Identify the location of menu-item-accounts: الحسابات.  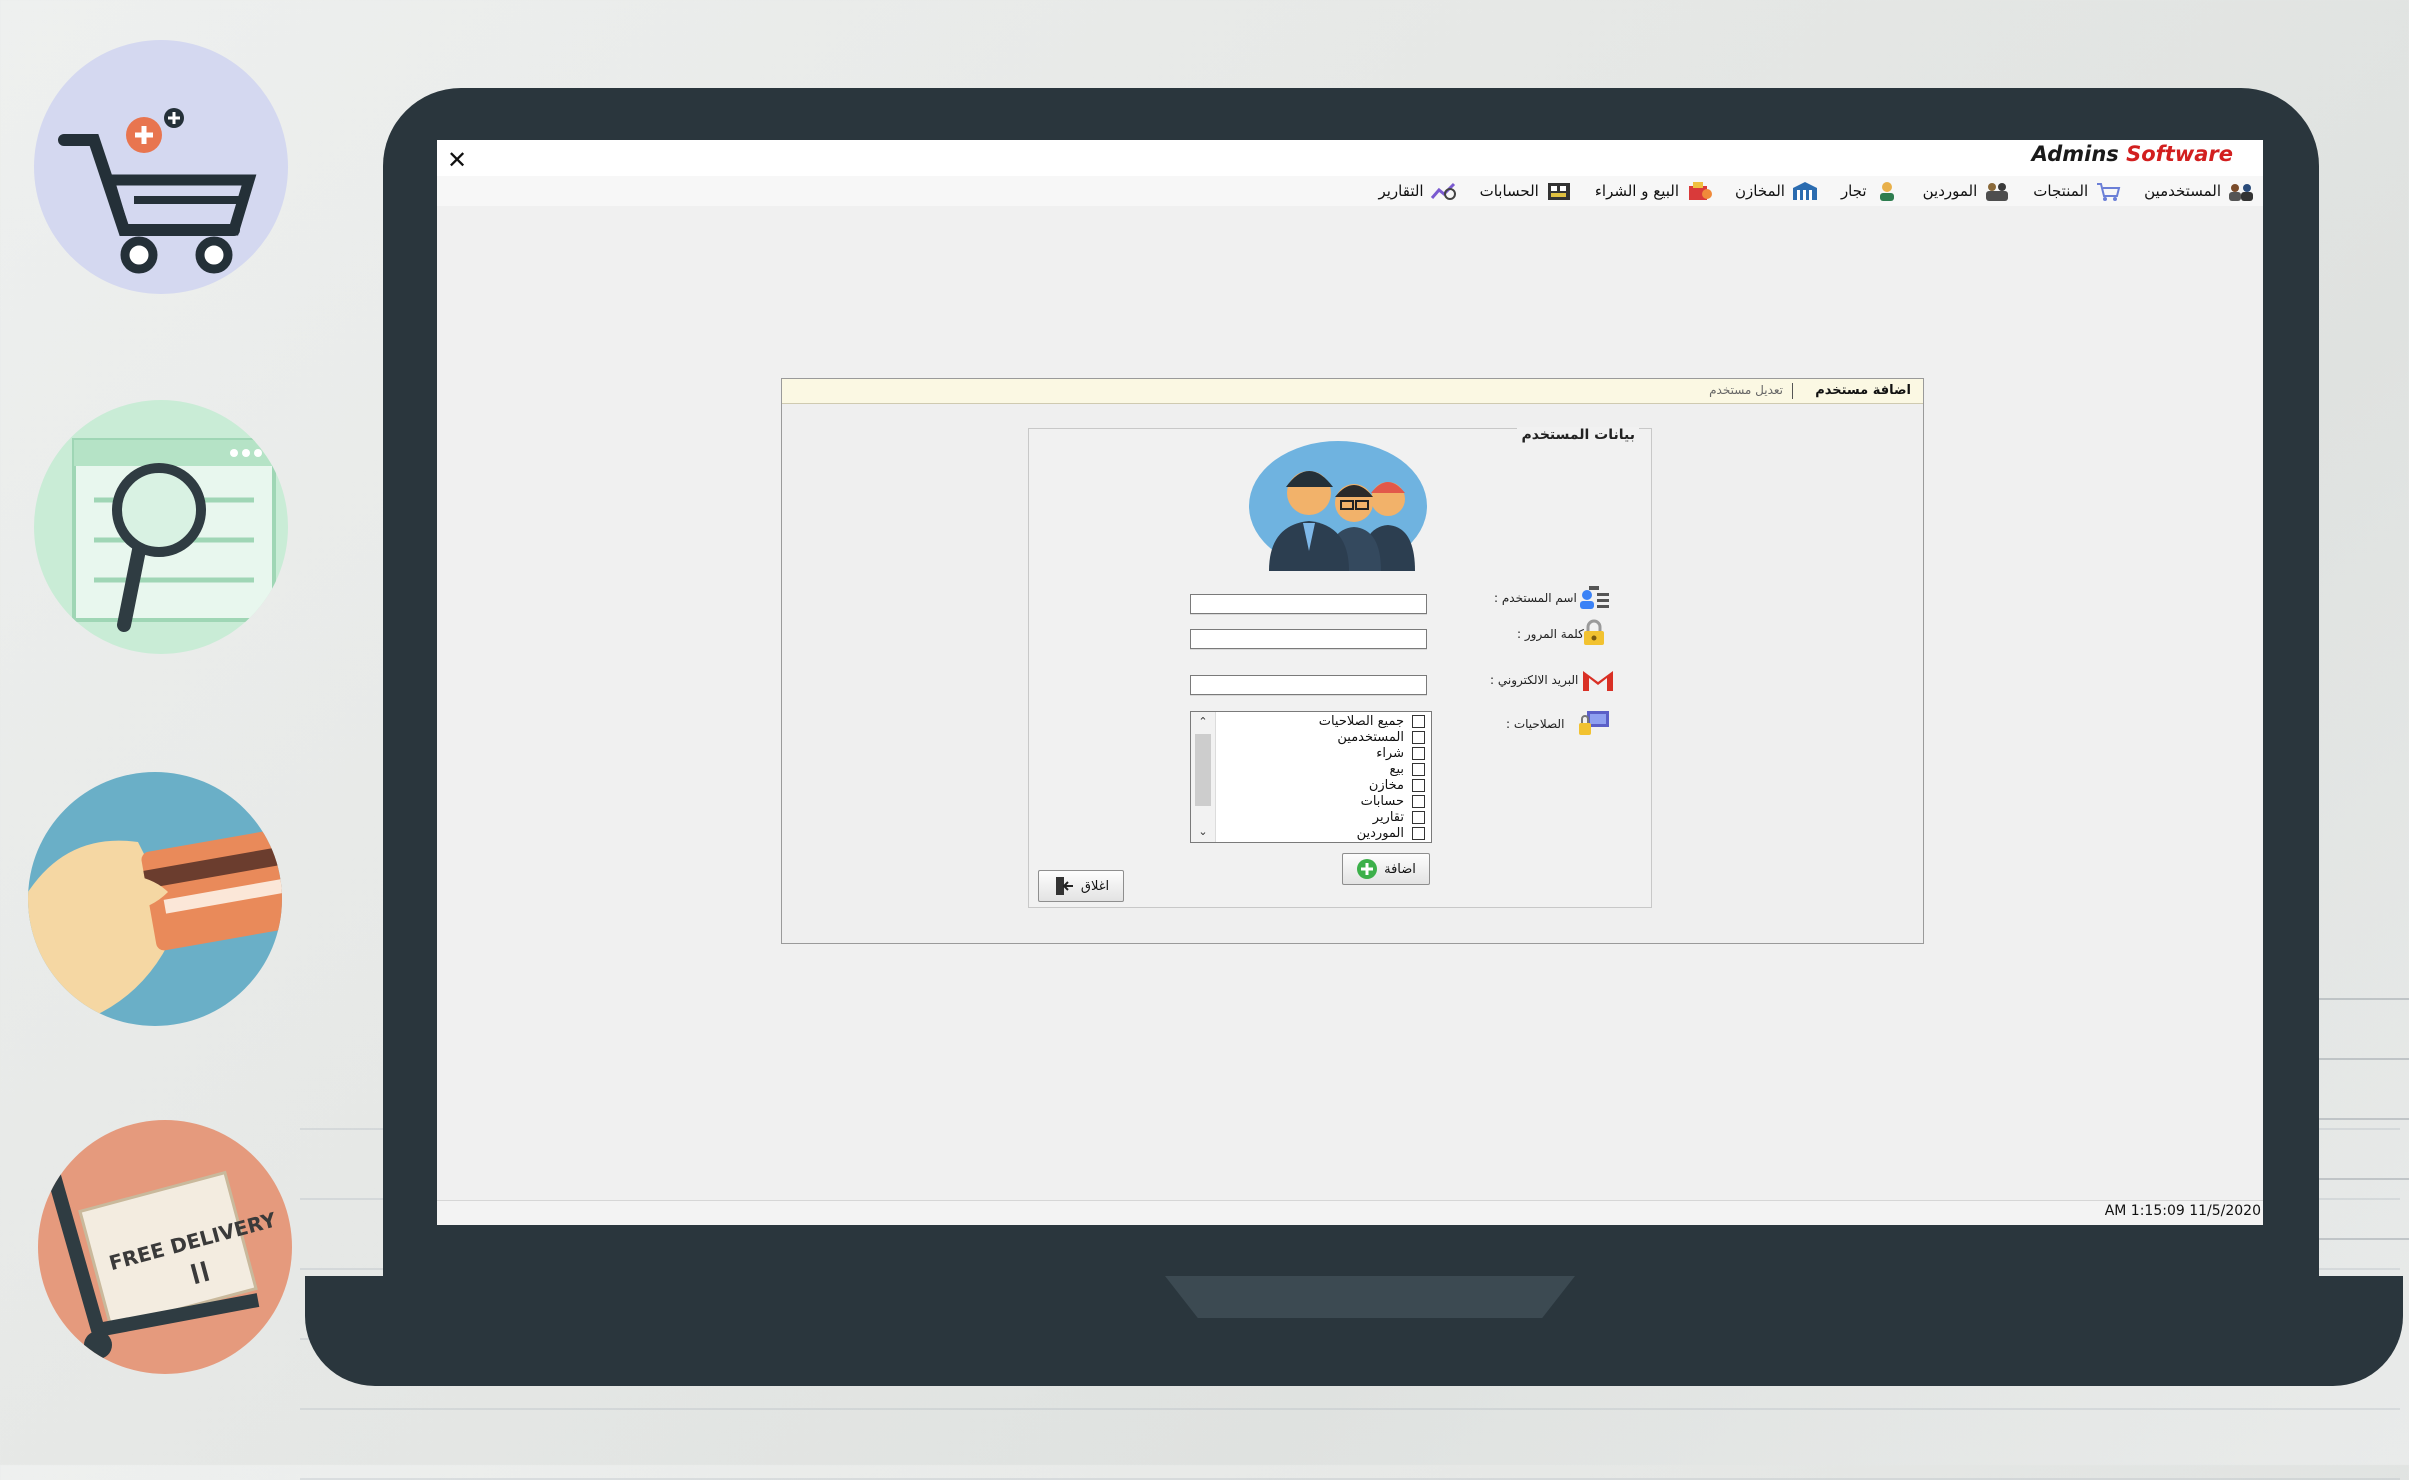
(1526, 191).